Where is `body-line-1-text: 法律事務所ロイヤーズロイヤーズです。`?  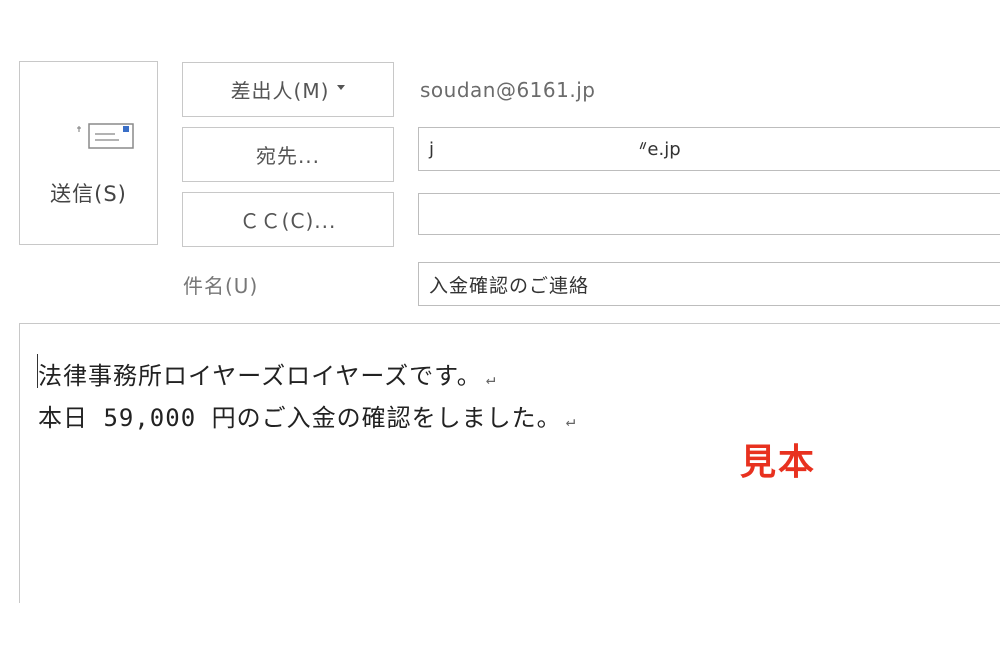
body-line-1-text: 法律事務所ロイヤーズロイヤーズです。 is located at coordinates (260, 376).